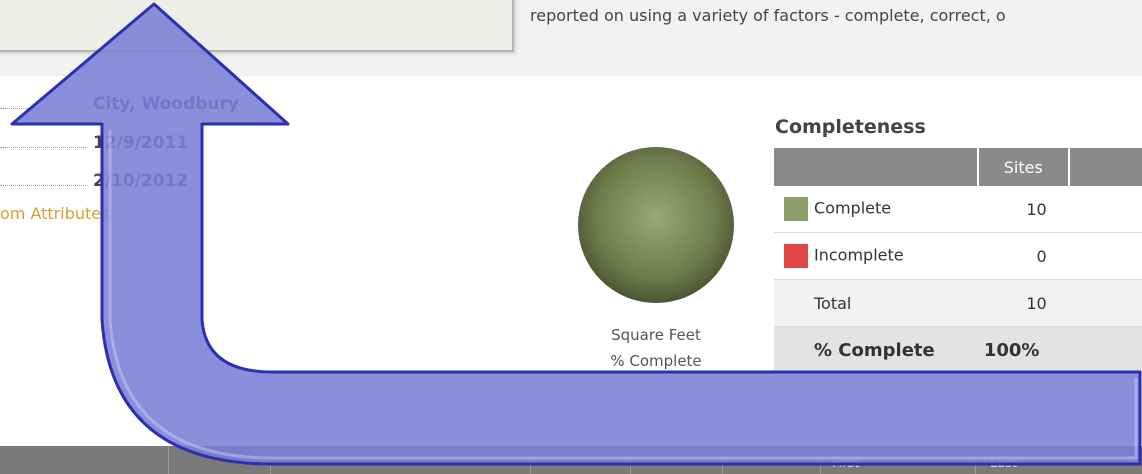 This screenshot has width=1142, height=474. I want to click on header-sites: Sites, so click(1023, 167).